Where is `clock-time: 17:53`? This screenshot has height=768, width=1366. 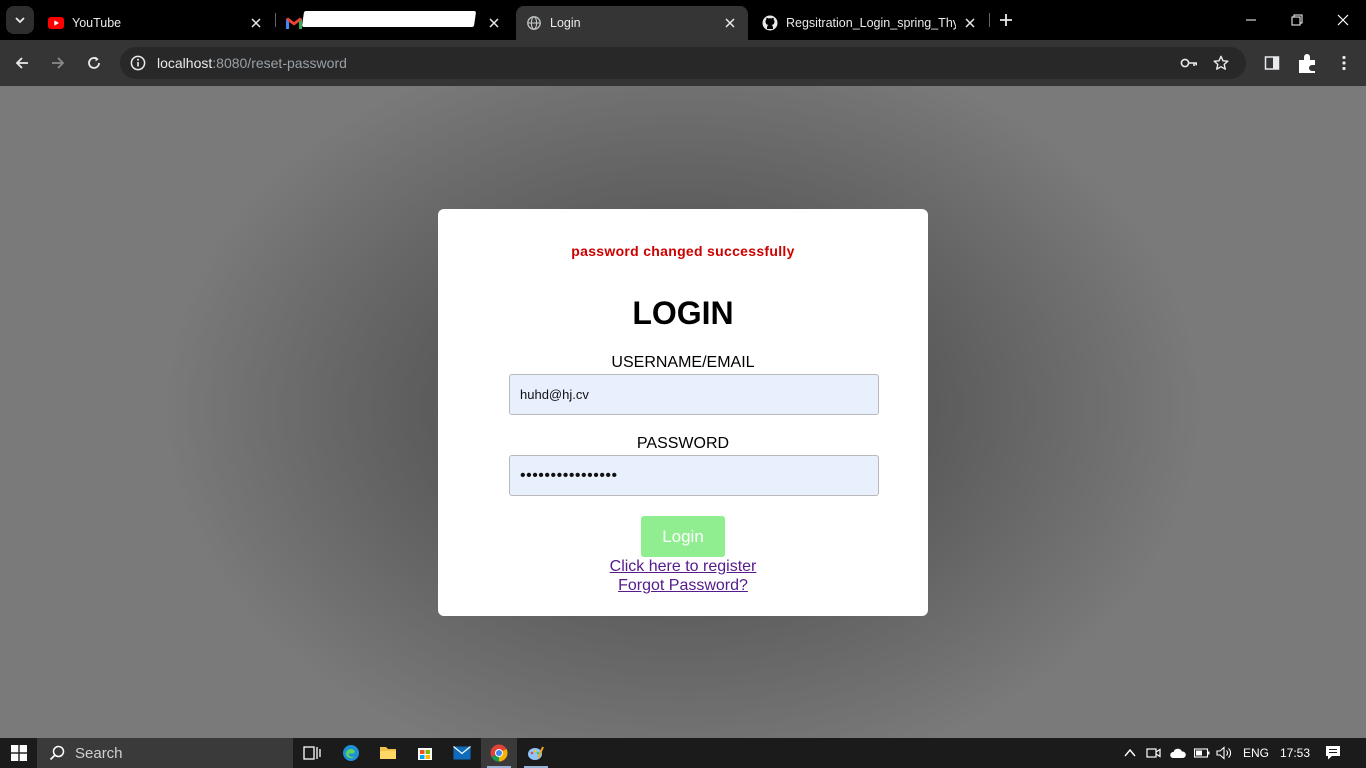
clock-time: 17:53 is located at coordinates (1295, 753).